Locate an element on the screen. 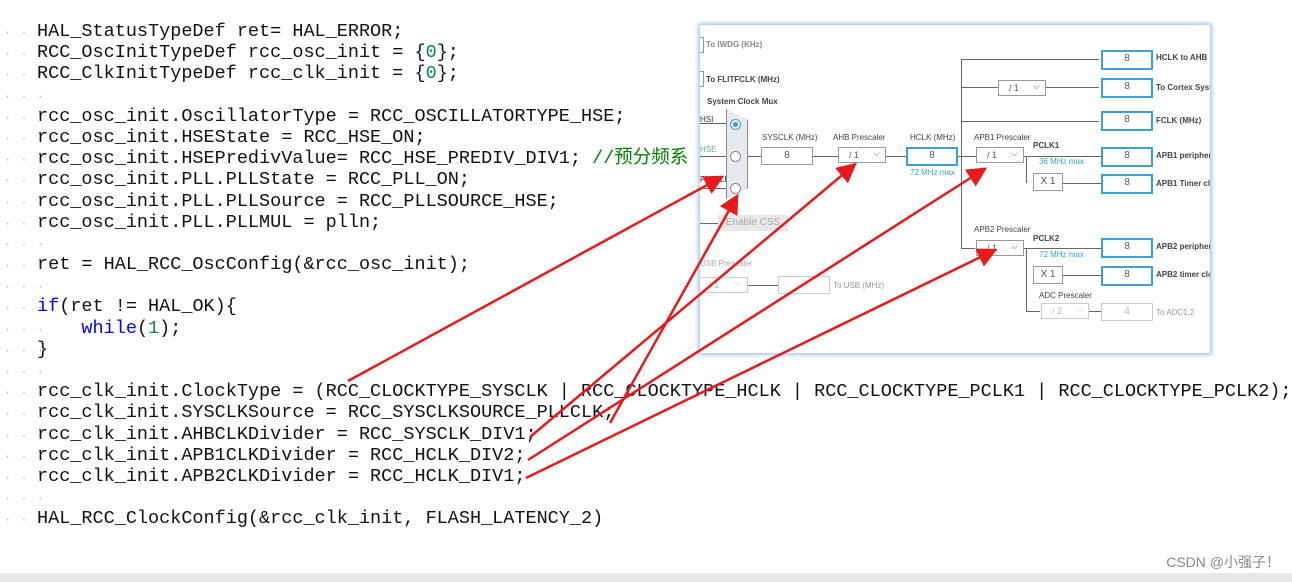 Image resolution: width=1292 pixels, height=582 pixels. arrow-apb2-to-prescaler is located at coordinates (761, 364).